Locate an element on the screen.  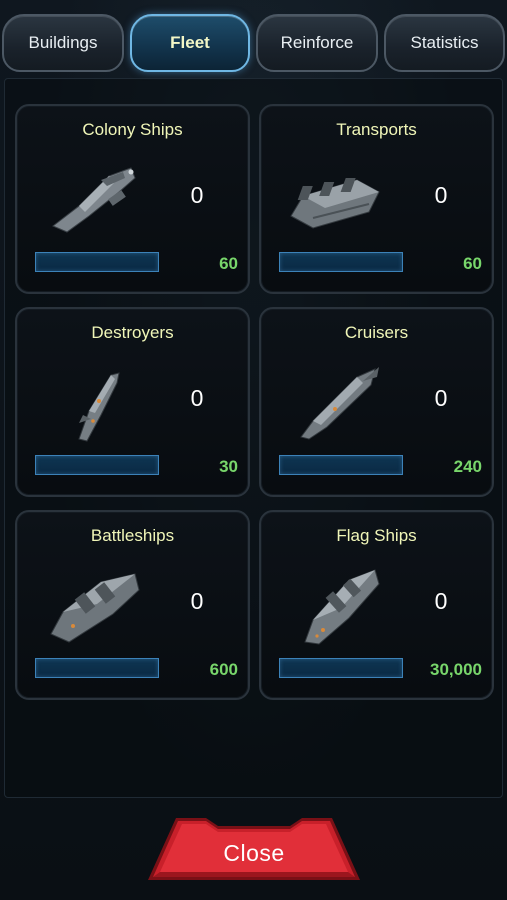
tab-statistics: Statistics is located at coordinates (444, 43).